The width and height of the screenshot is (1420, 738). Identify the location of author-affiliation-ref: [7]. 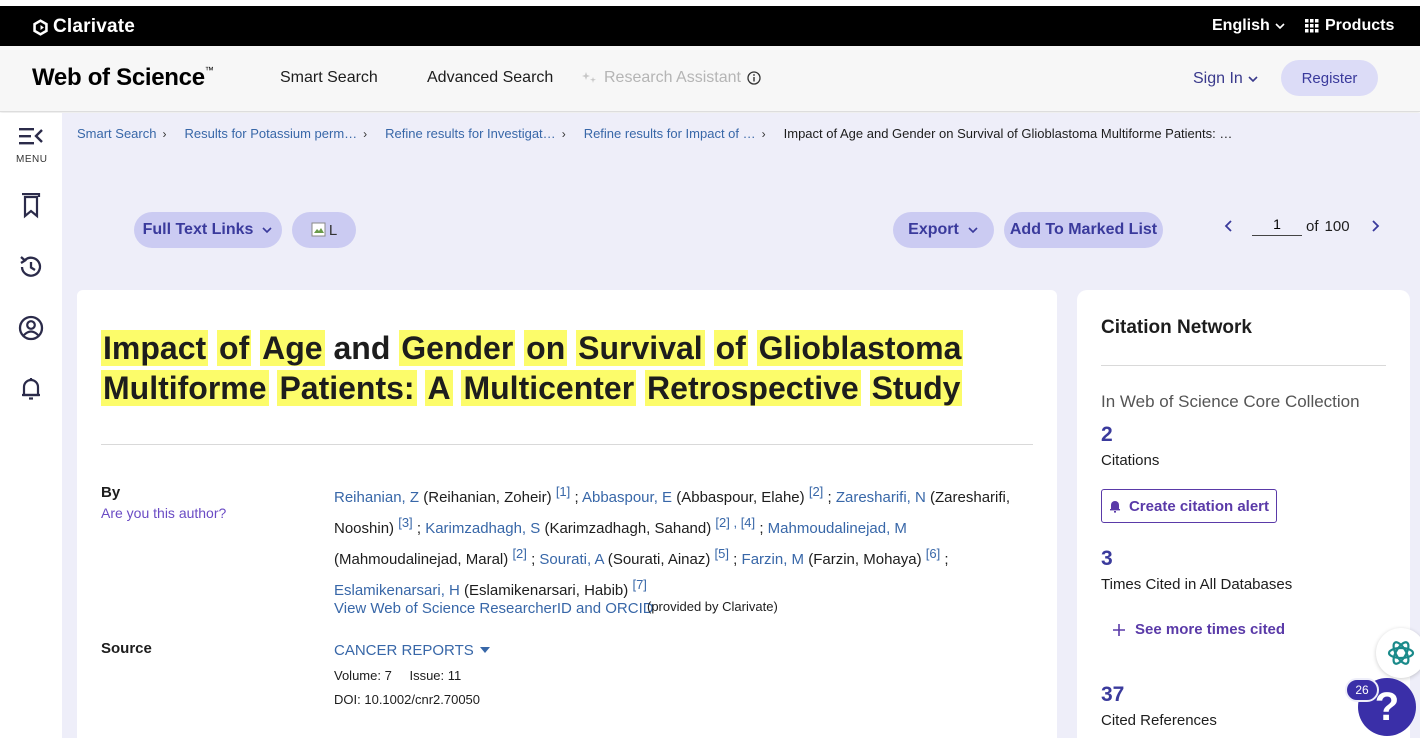
(639, 584).